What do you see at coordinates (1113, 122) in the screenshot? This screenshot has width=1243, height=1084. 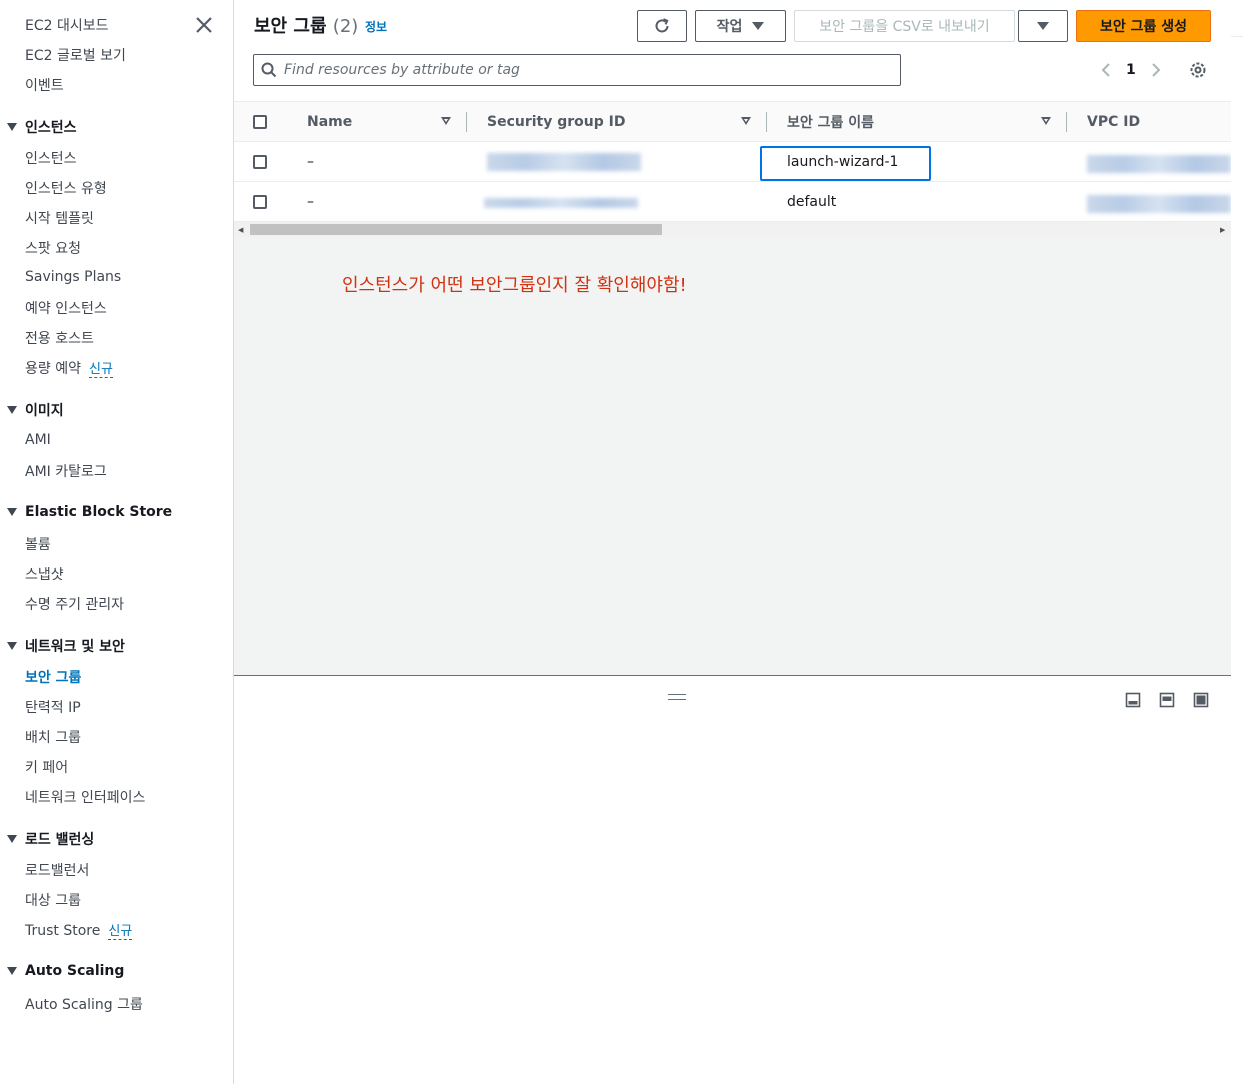 I see `column-header-vpc-id: VPC ID` at bounding box center [1113, 122].